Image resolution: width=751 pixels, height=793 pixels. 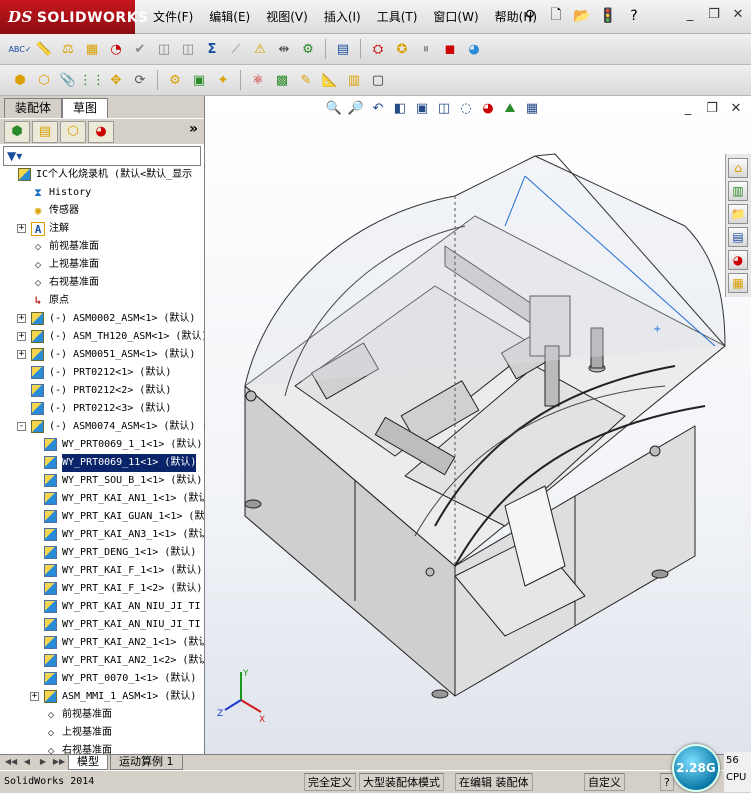 What do you see at coordinates (738, 237) in the screenshot?
I see `view-palette-icon: ▤` at bounding box center [738, 237].